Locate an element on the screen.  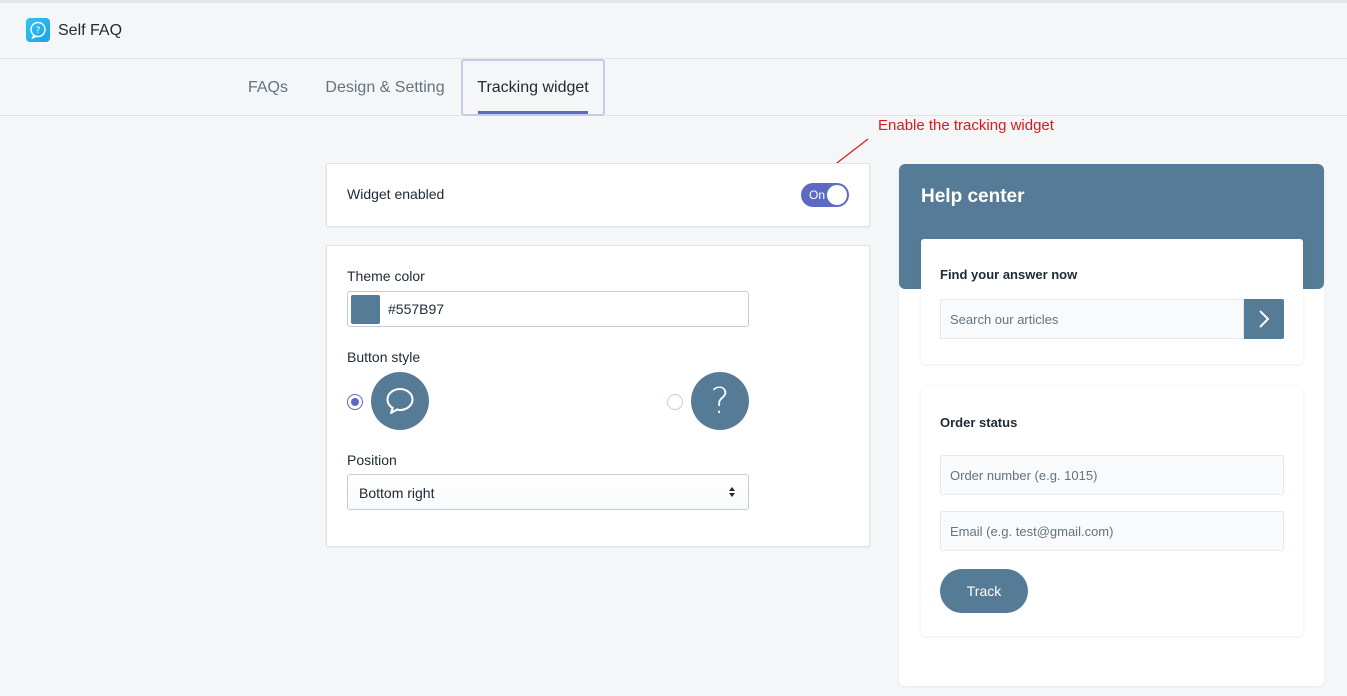
position-label: Position is located at coordinates (372, 460).